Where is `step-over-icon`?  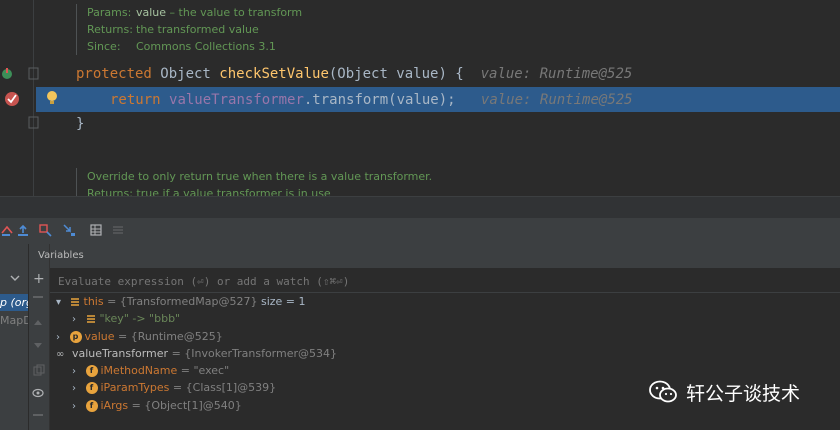
step-over-icon is located at coordinates (7, 230).